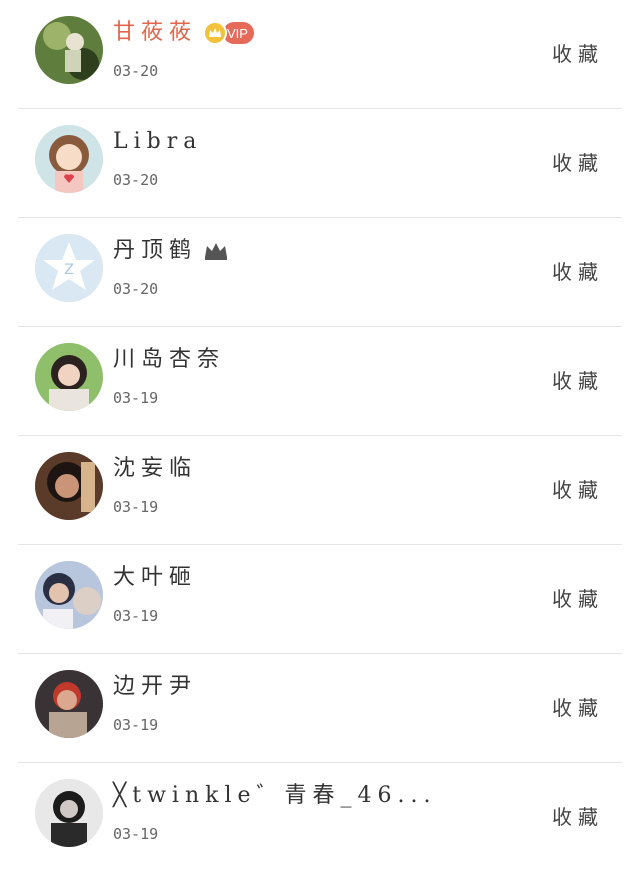 This screenshot has width=640, height=872. Describe the element at coordinates (155, 32) in the screenshot. I see `user-name: 甘莜莜` at that location.